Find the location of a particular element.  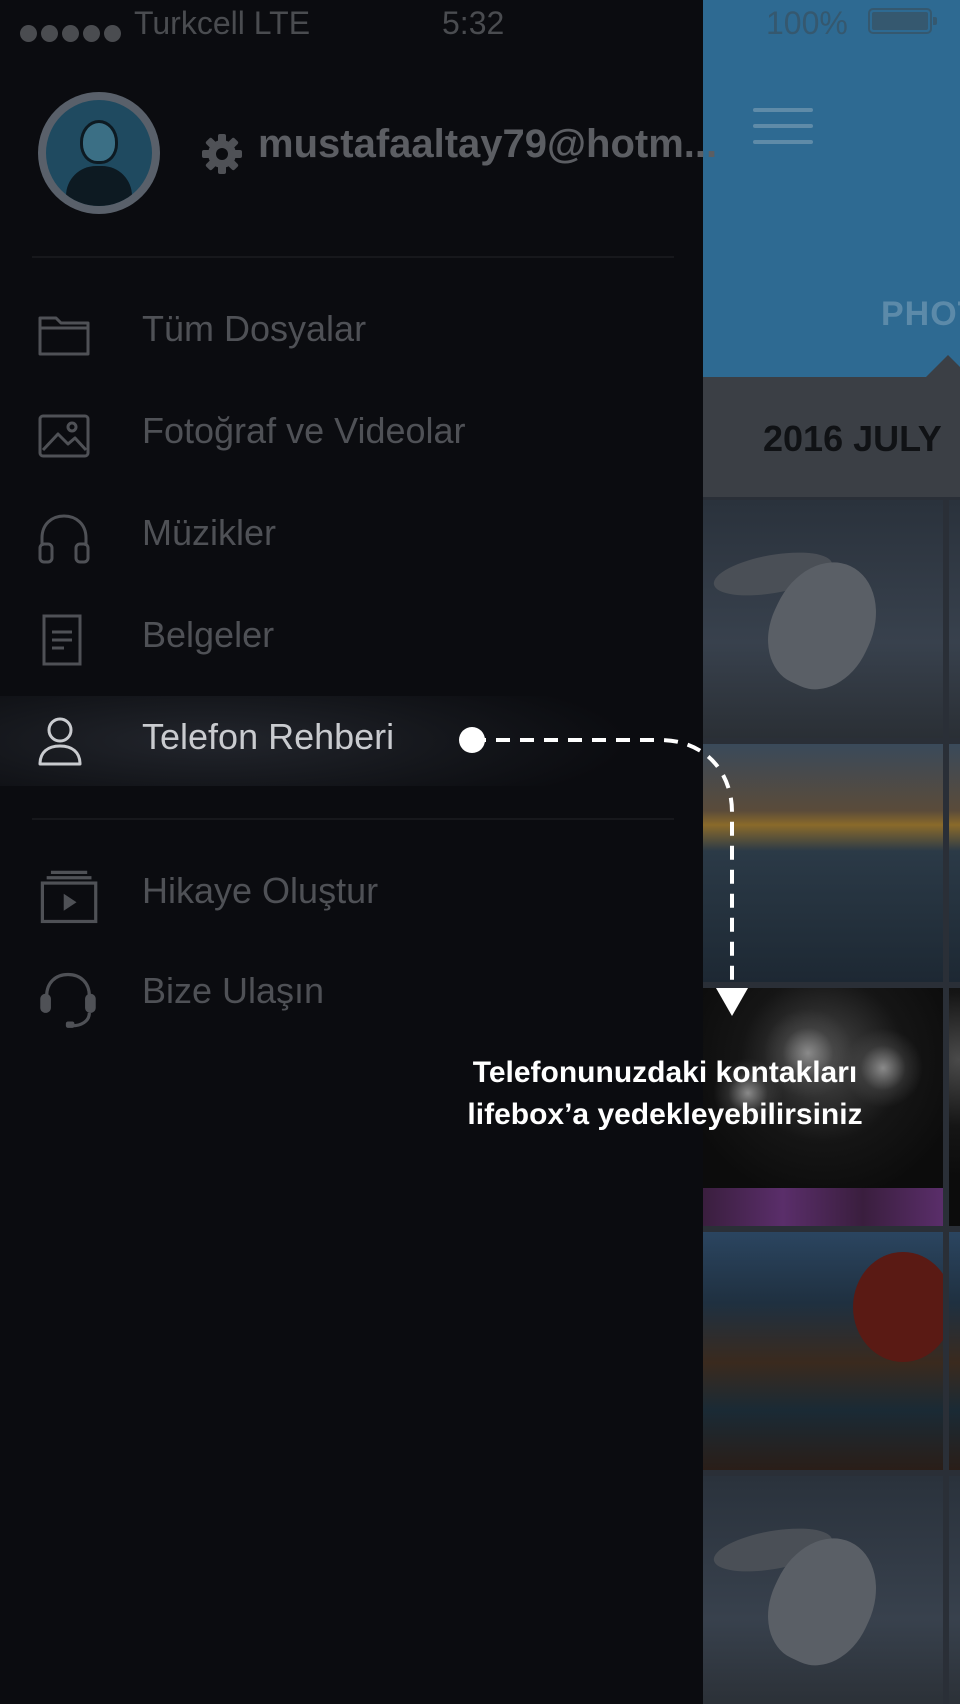

menu-item-create-story: Hikaye Oluştur is located at coordinates (351, 895).